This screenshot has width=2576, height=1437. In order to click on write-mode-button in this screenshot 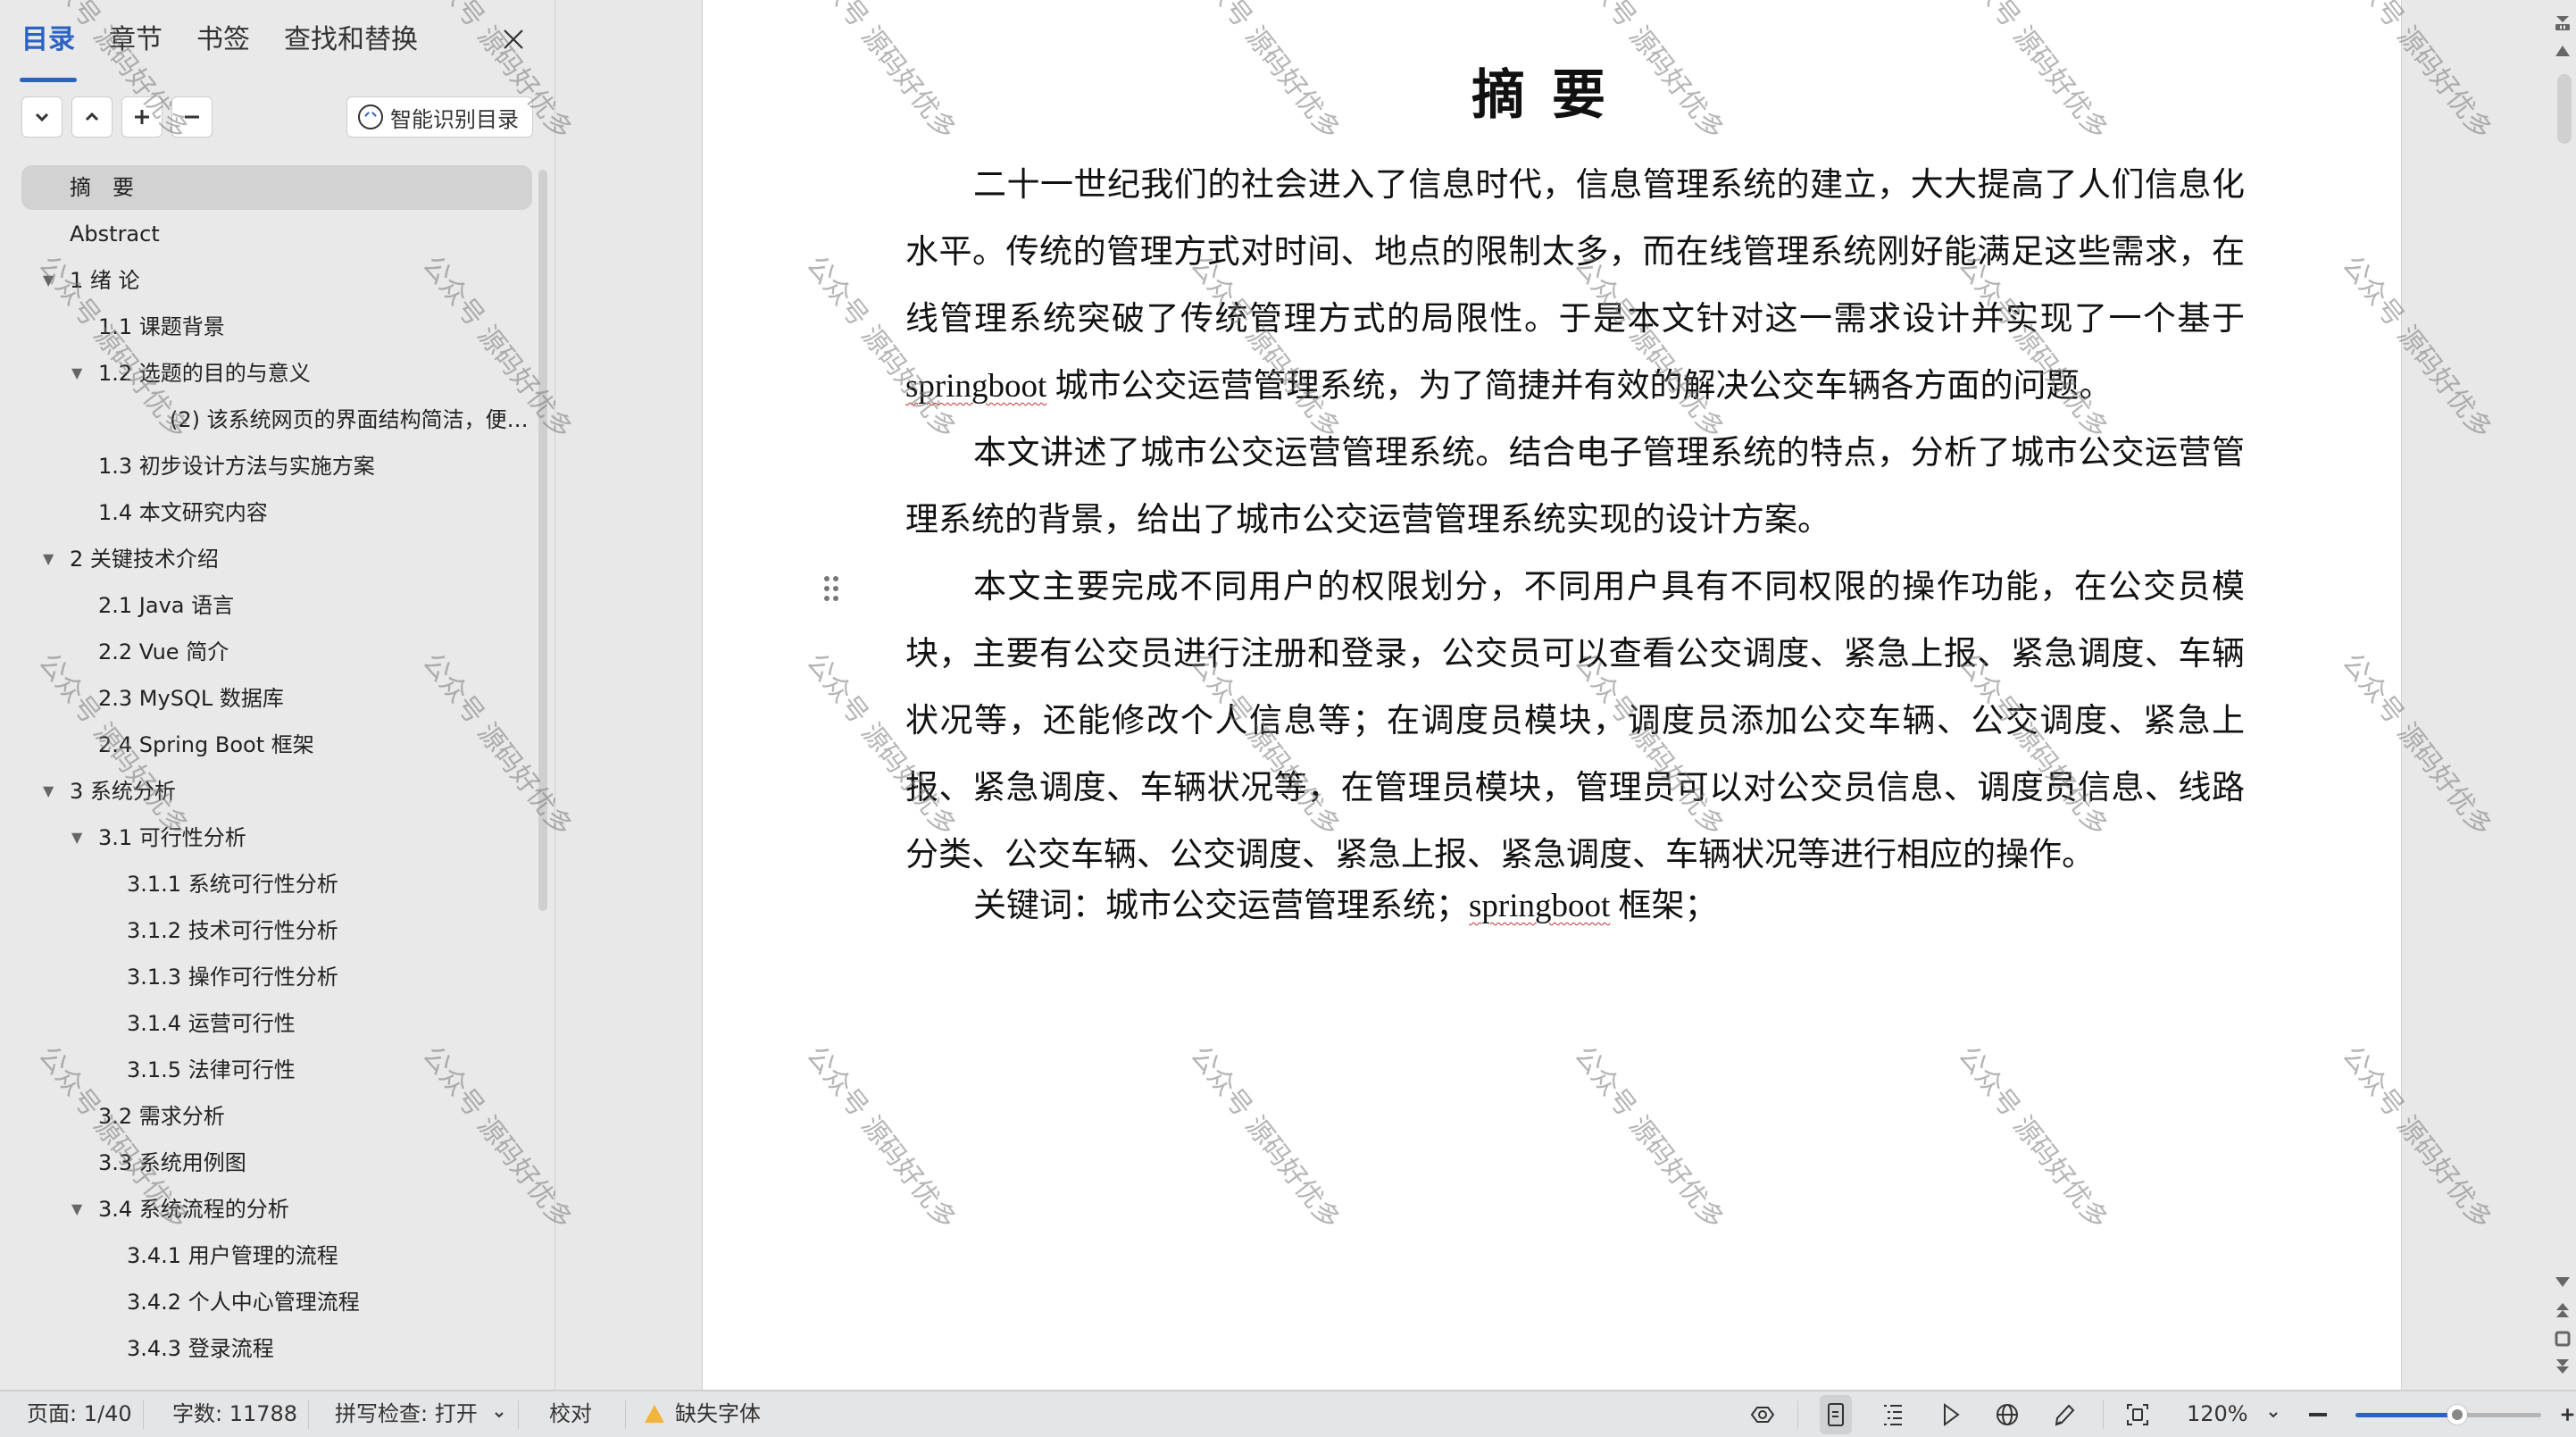, I will do `click(2064, 1415)`.